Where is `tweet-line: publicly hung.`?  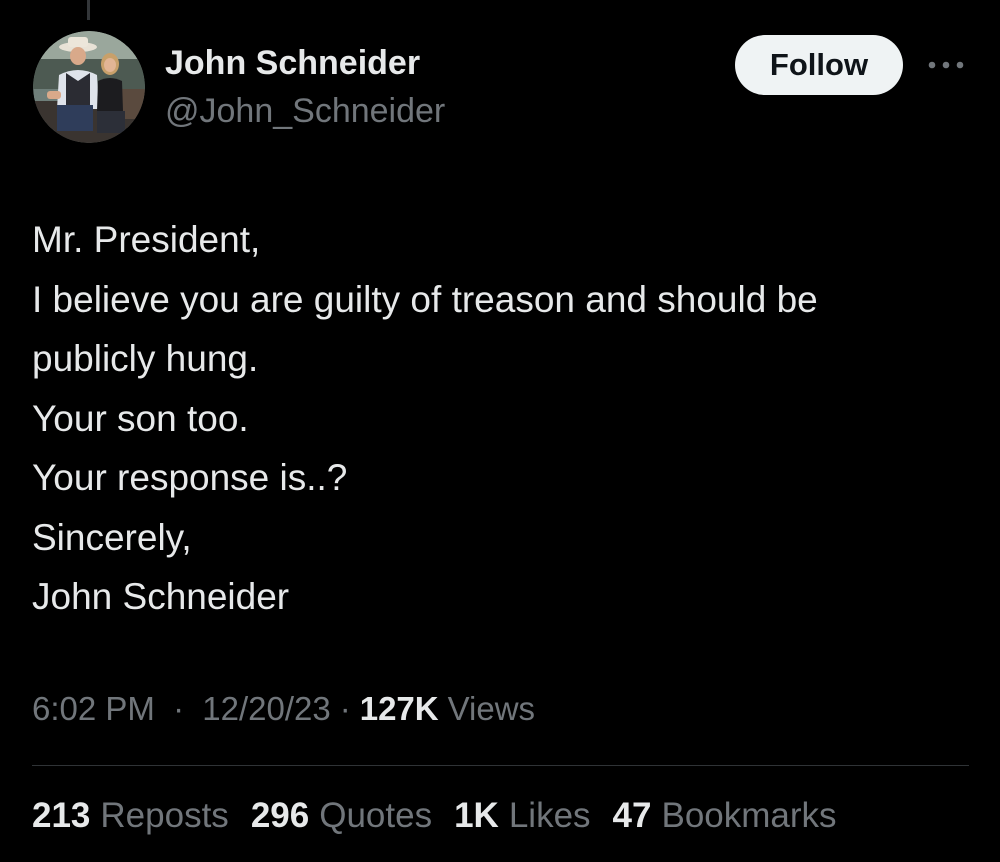
tweet-line: publicly hung. is located at coordinates (145, 358).